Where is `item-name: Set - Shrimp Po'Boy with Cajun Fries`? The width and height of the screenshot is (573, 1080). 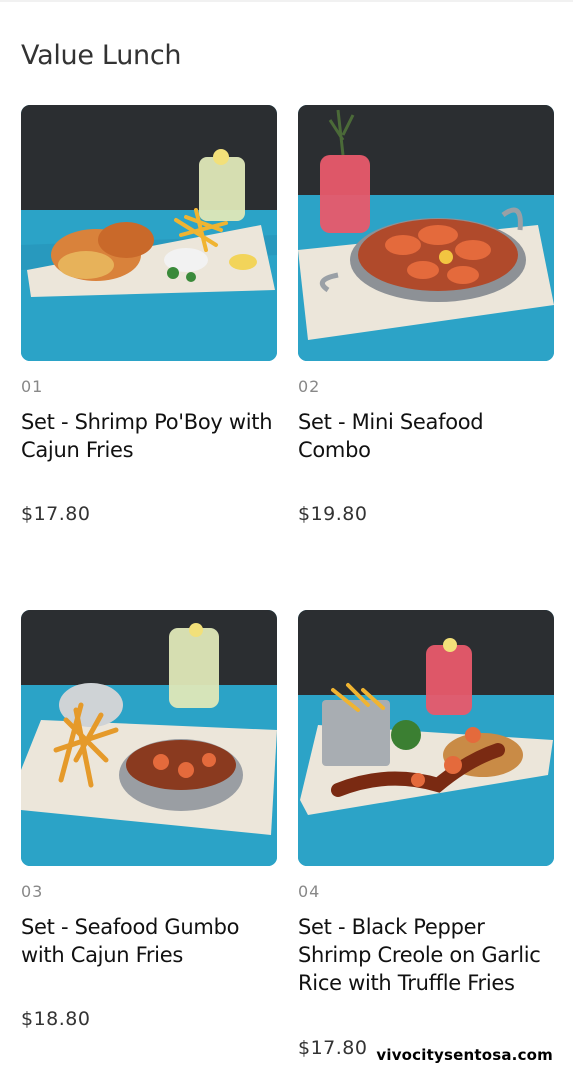 item-name: Set - Shrimp Po'Boy with Cajun Fries is located at coordinates (147, 436).